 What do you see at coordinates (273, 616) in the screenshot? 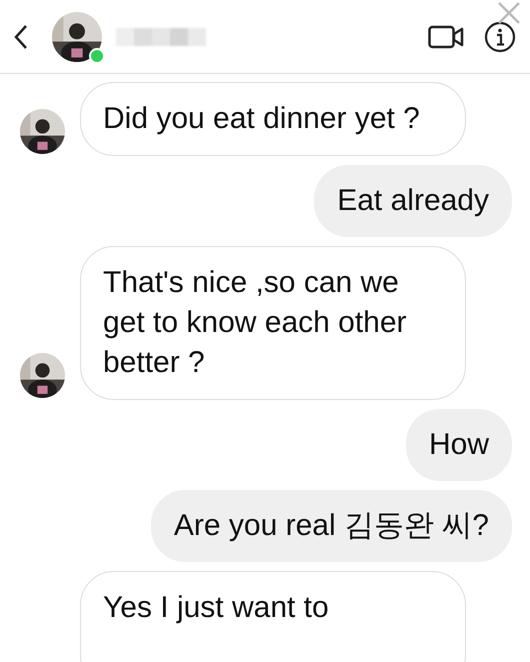
I see `received-message: Yes I just want to` at bounding box center [273, 616].